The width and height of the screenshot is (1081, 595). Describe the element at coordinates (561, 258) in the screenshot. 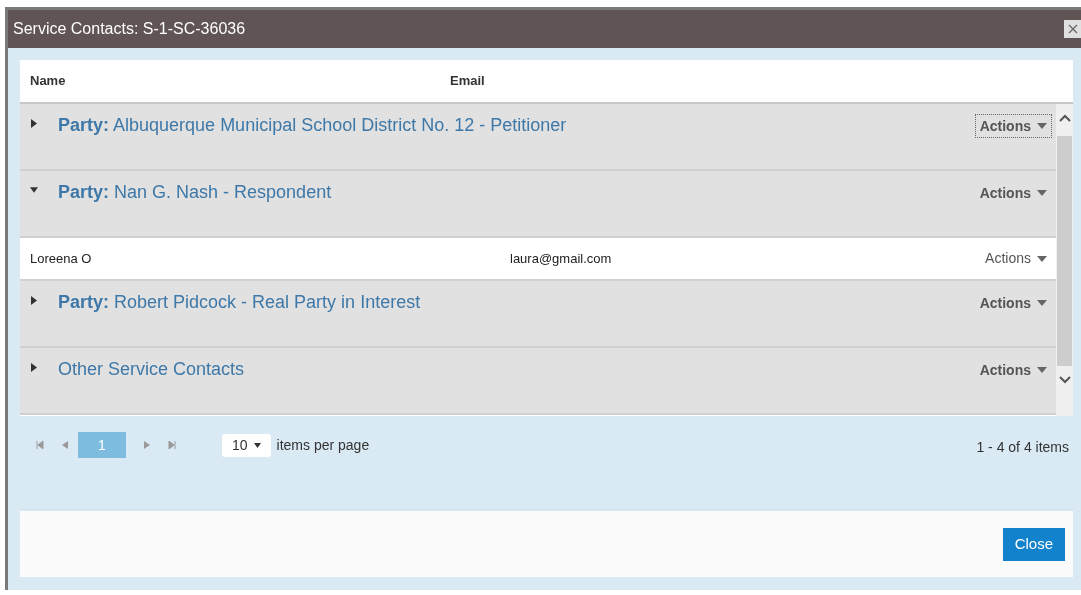

I see `contact-email: laura@gmail.com` at that location.